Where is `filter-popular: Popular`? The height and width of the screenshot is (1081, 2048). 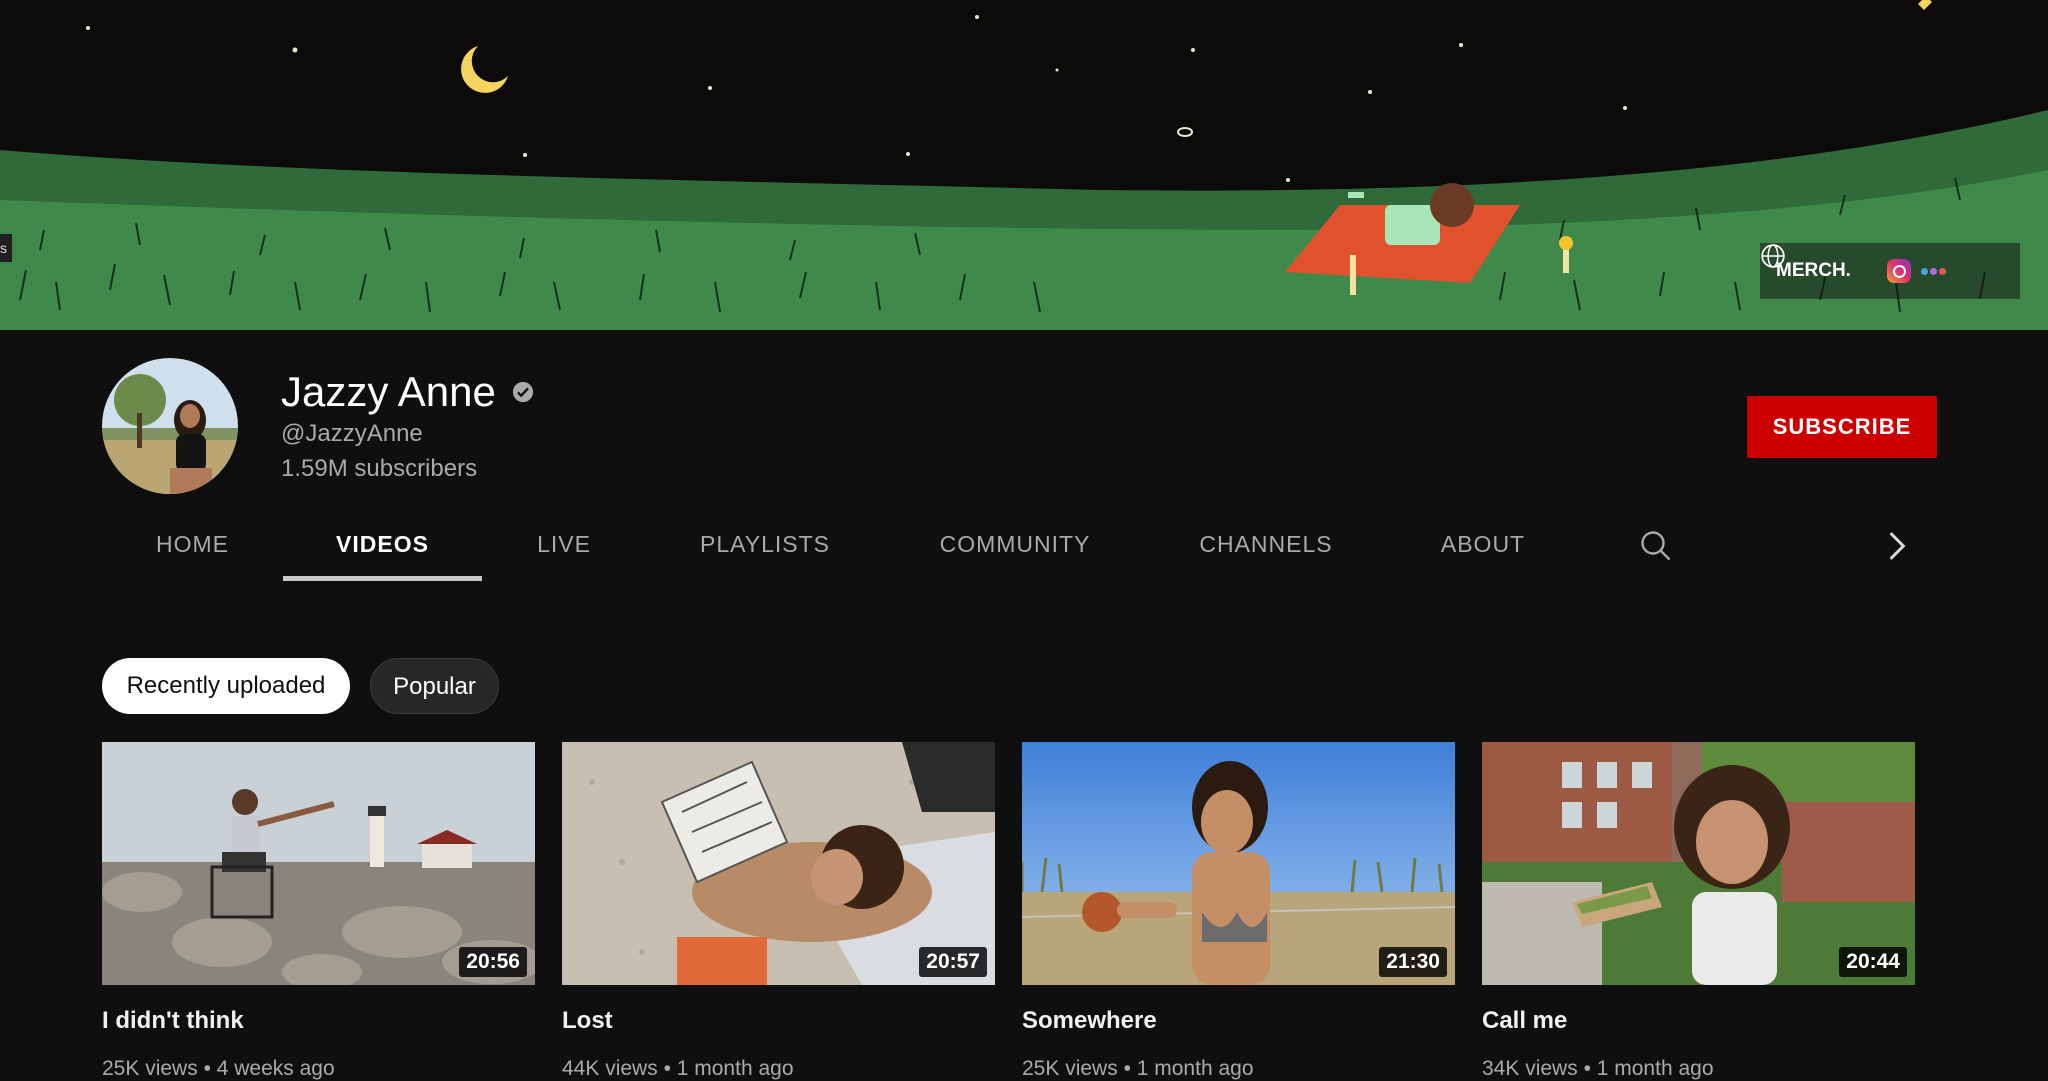
filter-popular: Popular is located at coordinates (434, 686).